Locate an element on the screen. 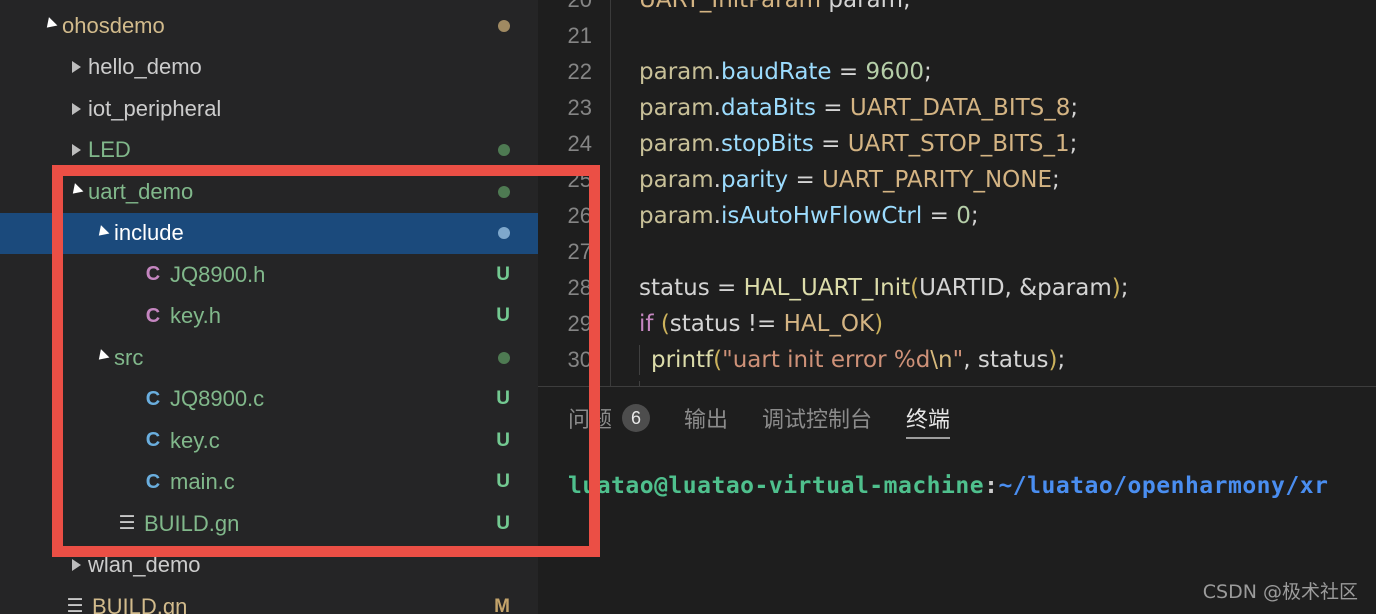  tree-item-iot-peripheral: iot_peripheral is located at coordinates (269, 109).